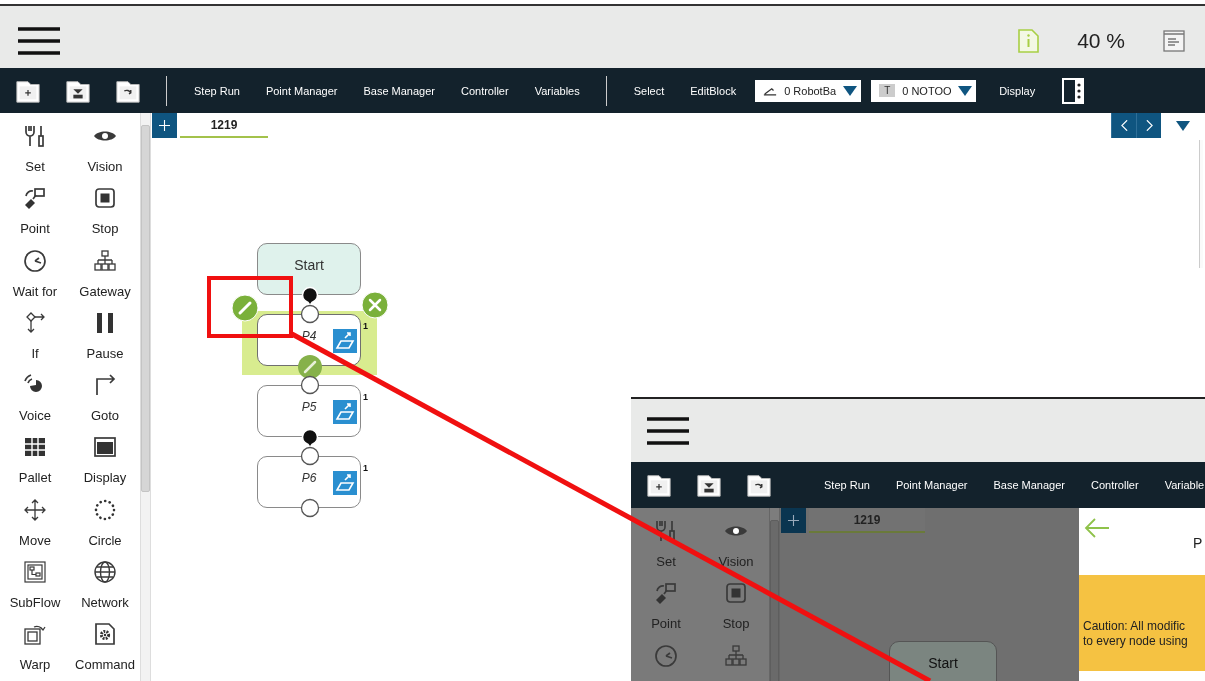  I want to click on next-button, so click(1148, 125).